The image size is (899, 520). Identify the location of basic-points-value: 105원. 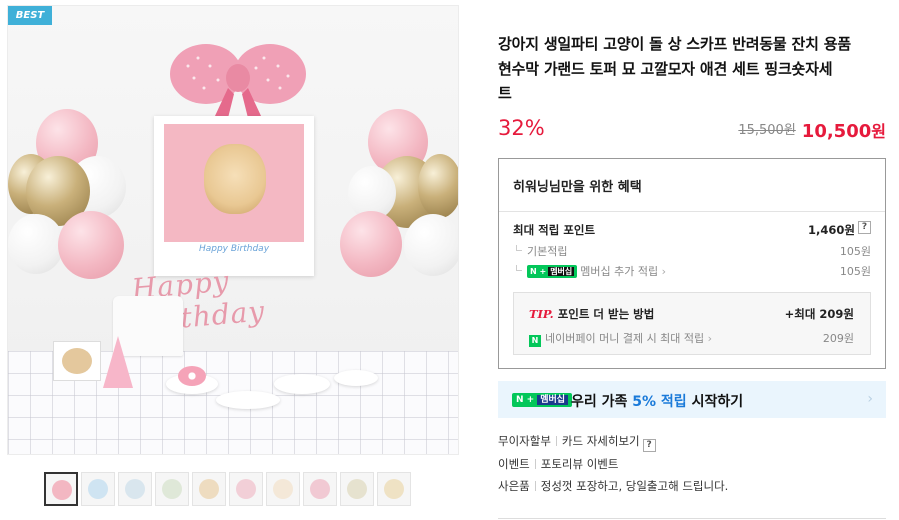
(855, 251).